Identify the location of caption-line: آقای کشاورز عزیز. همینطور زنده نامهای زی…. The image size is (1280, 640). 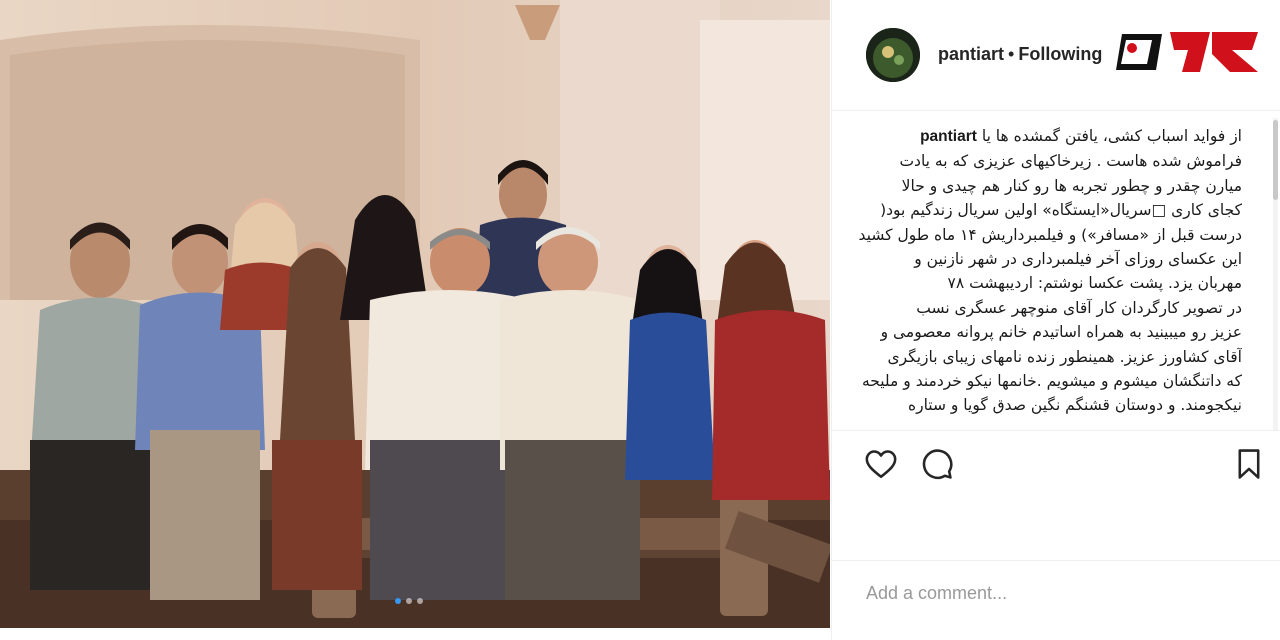
(1064, 356).